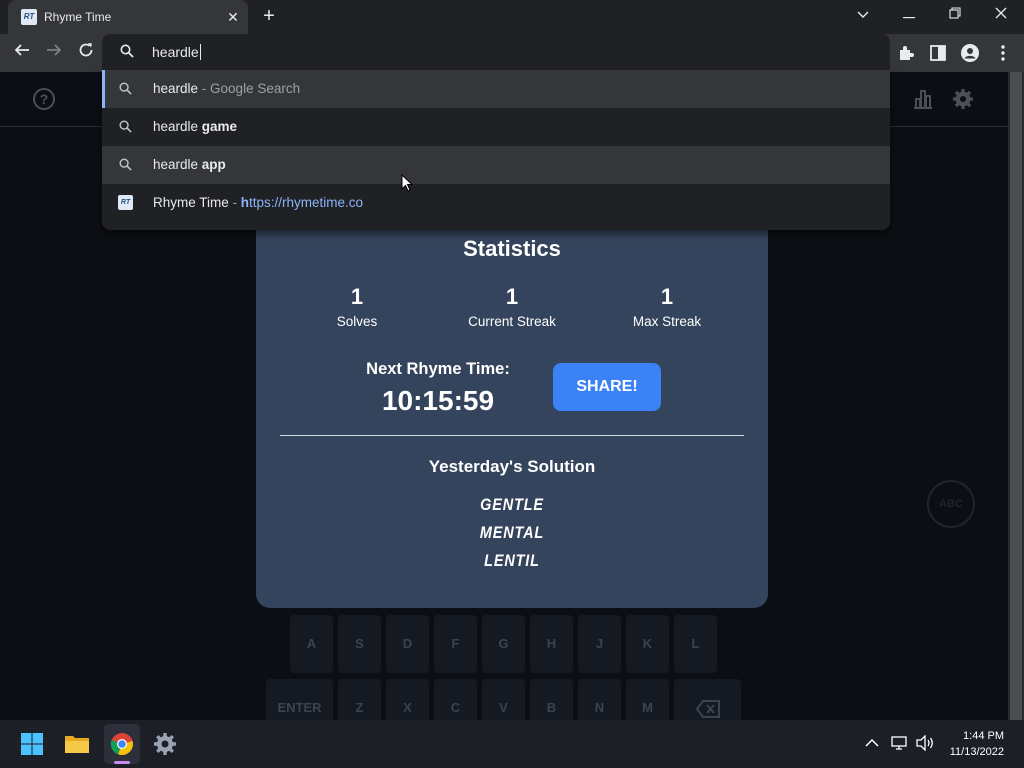 The height and width of the screenshot is (768, 1024). I want to click on active-app-indicator, so click(122, 762).